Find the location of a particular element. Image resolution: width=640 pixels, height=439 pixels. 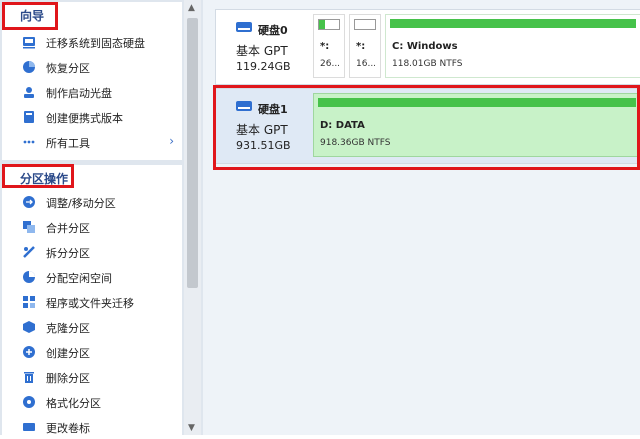

sidebar-item-label: 创建分区 is located at coordinates (68, 353).